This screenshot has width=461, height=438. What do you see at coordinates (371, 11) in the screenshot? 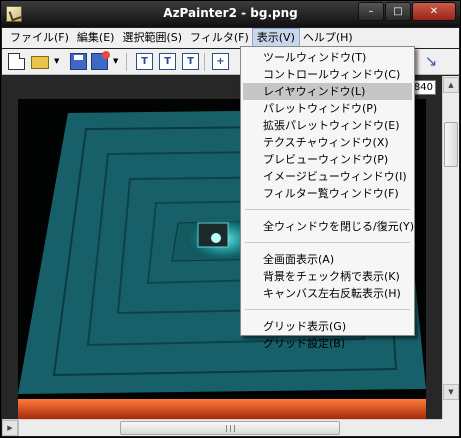
I see `minimize-button: –` at bounding box center [371, 11].